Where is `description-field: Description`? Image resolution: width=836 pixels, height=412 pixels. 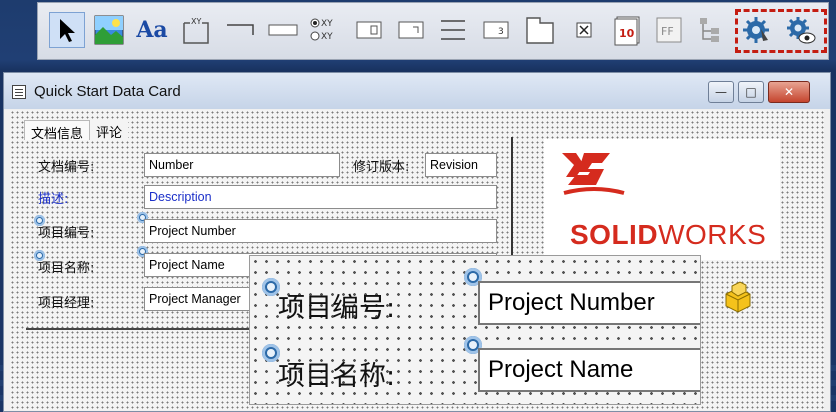
description-field: Description is located at coordinates (320, 197).